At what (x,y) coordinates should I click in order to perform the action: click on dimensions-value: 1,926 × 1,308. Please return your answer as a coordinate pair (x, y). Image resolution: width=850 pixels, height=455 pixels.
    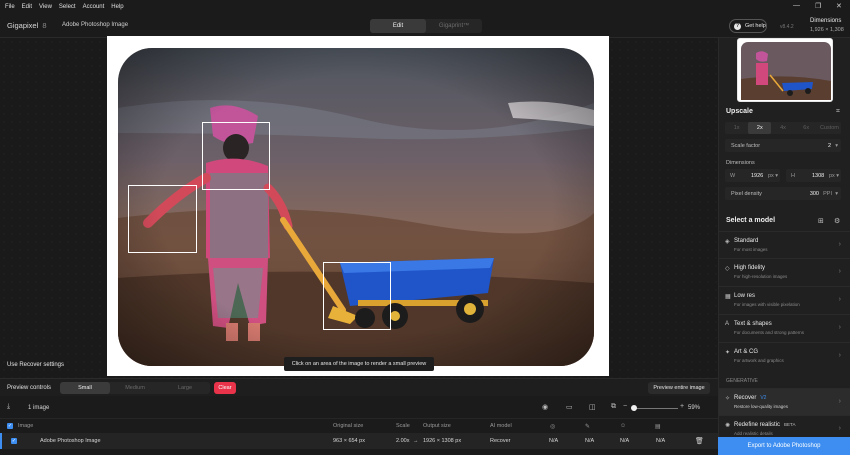
    Looking at the image, I should click on (827, 30).